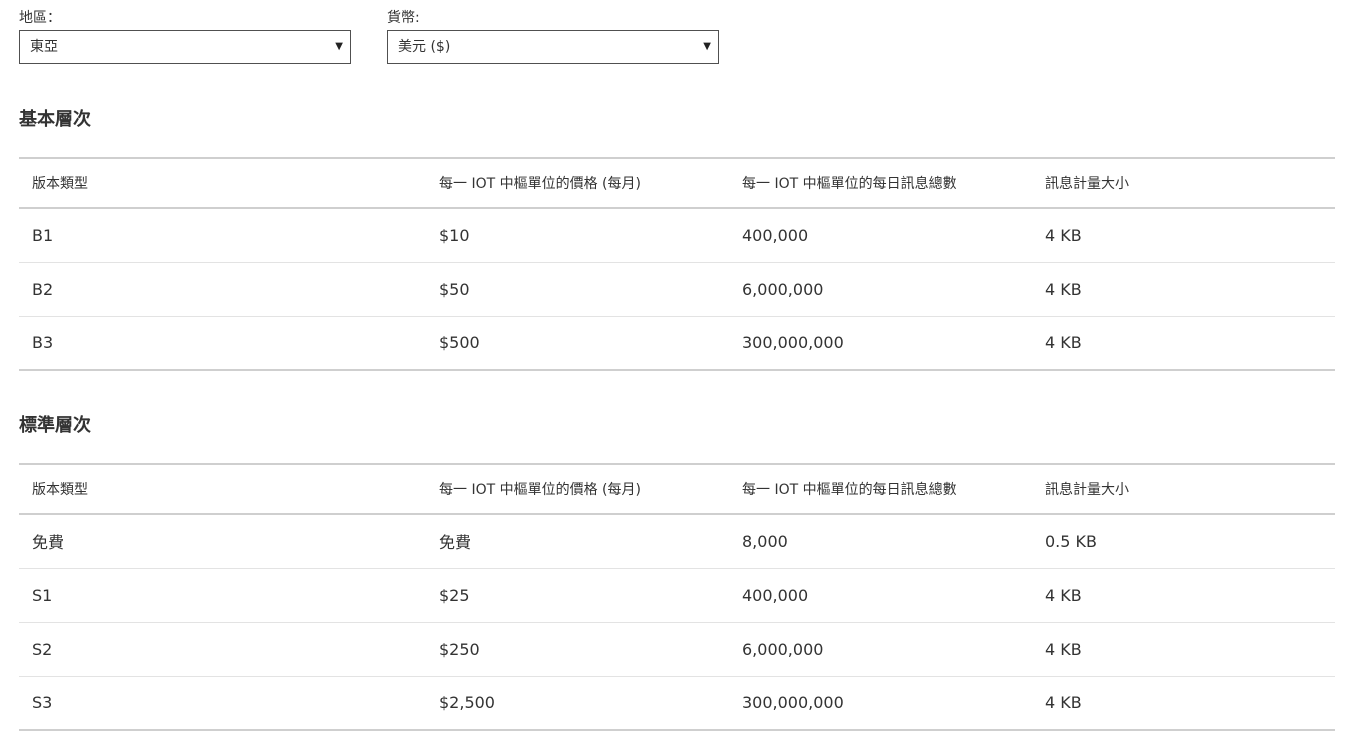 Image resolution: width=1347 pixels, height=747 pixels. I want to click on table-row: S3 $2,500 300,000,000 4 KB, so click(677, 703).